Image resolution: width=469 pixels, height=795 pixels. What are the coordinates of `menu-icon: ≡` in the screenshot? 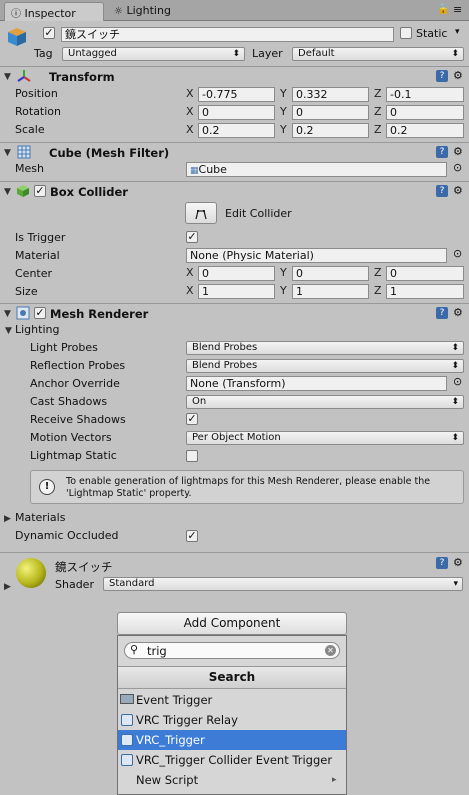 It's located at (457, 9).